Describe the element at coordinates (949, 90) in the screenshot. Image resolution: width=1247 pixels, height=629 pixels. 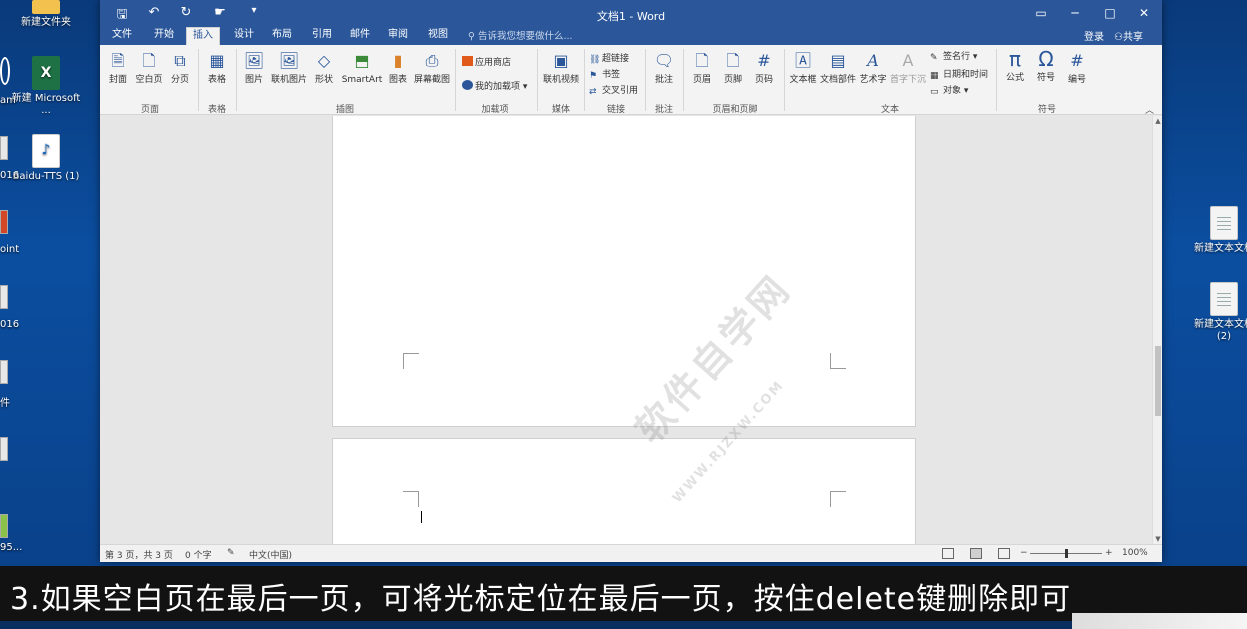
I see `object-button: ▭ 对象 ▾` at that location.